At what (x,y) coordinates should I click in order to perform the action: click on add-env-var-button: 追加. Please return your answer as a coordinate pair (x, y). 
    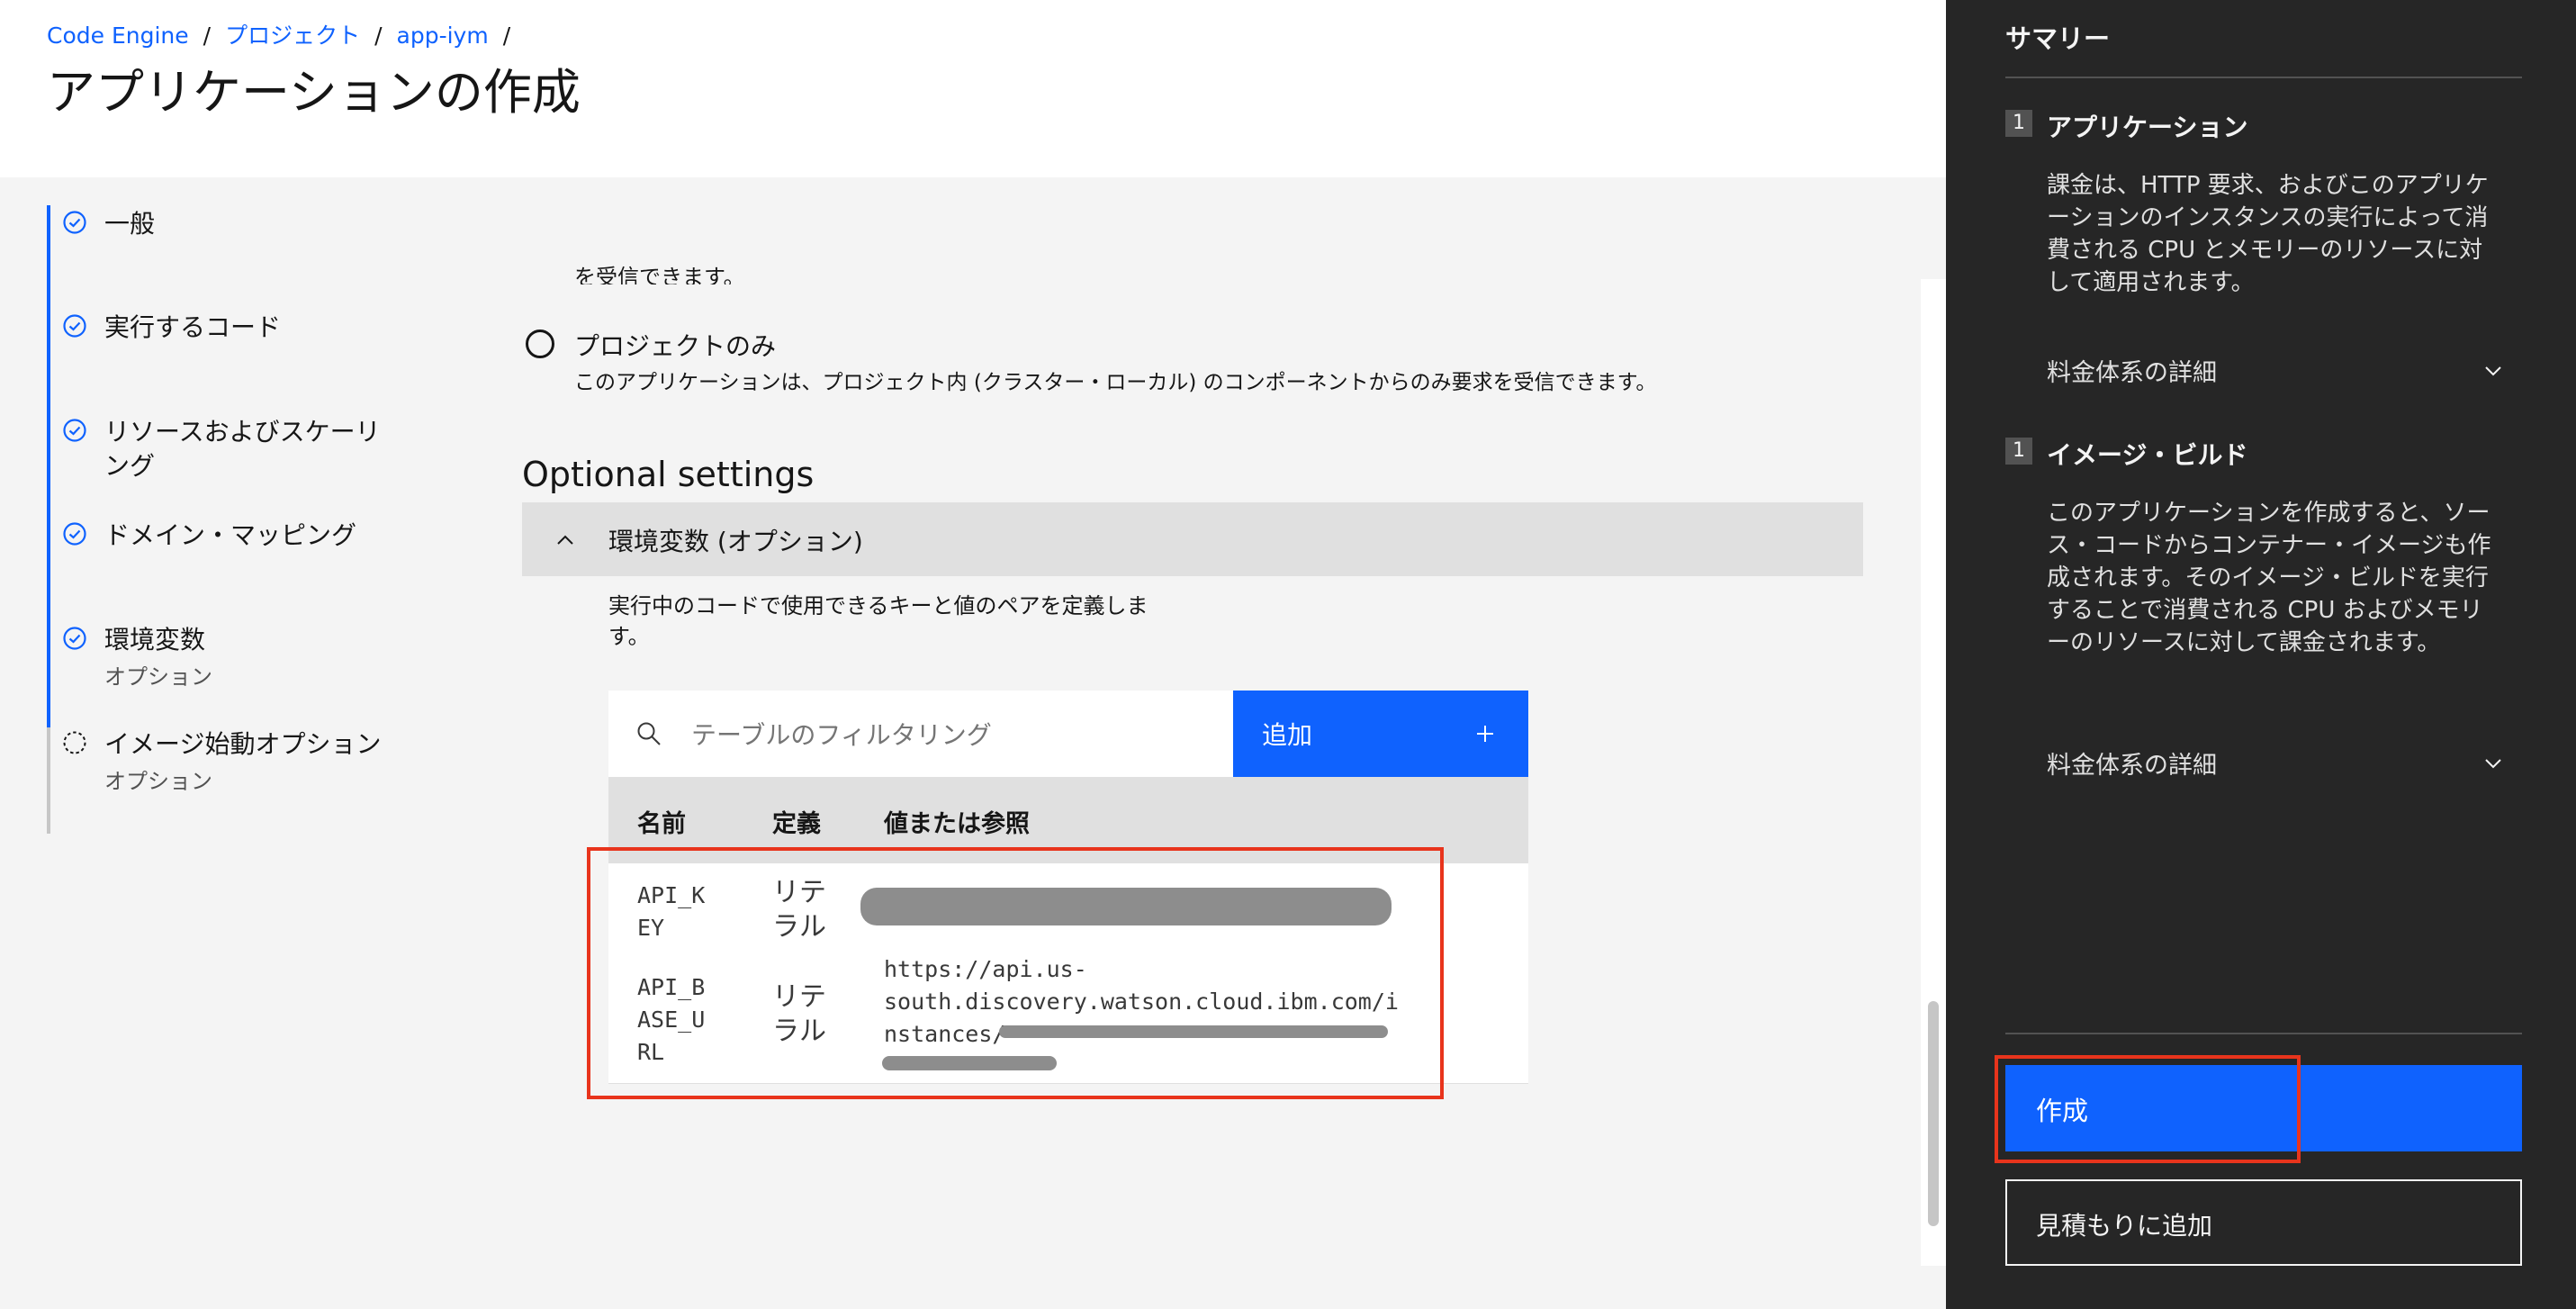
    Looking at the image, I should click on (1380, 734).